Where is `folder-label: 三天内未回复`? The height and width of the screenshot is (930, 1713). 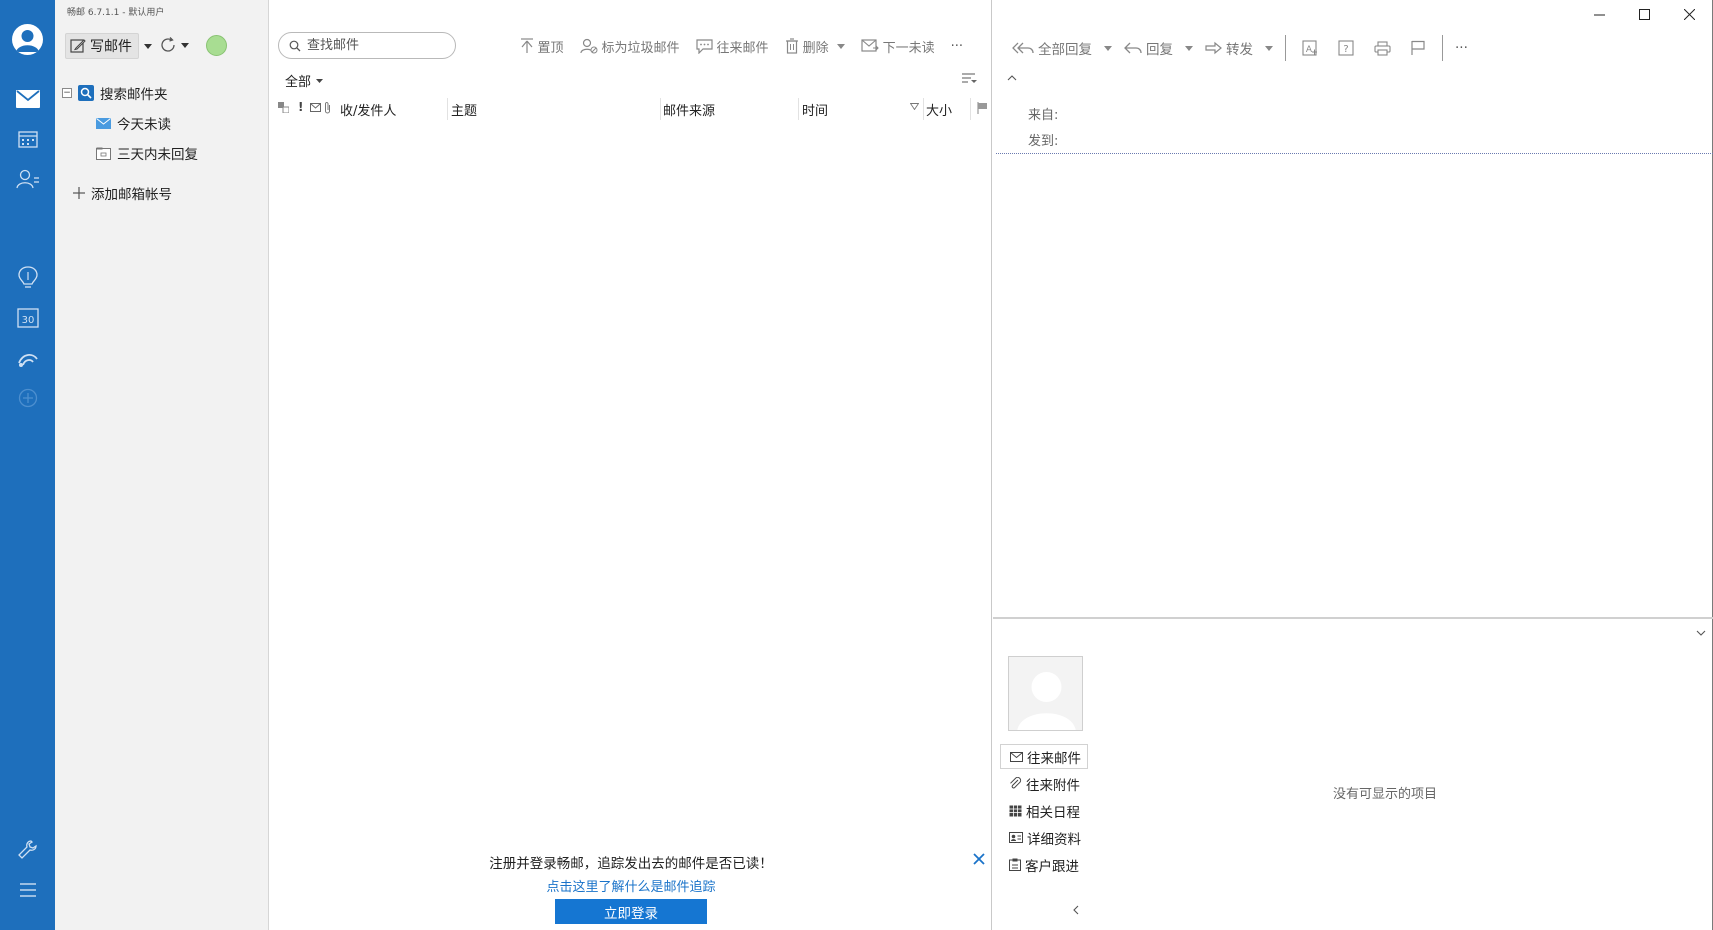
folder-label: 三天内未回复 is located at coordinates (157, 155).